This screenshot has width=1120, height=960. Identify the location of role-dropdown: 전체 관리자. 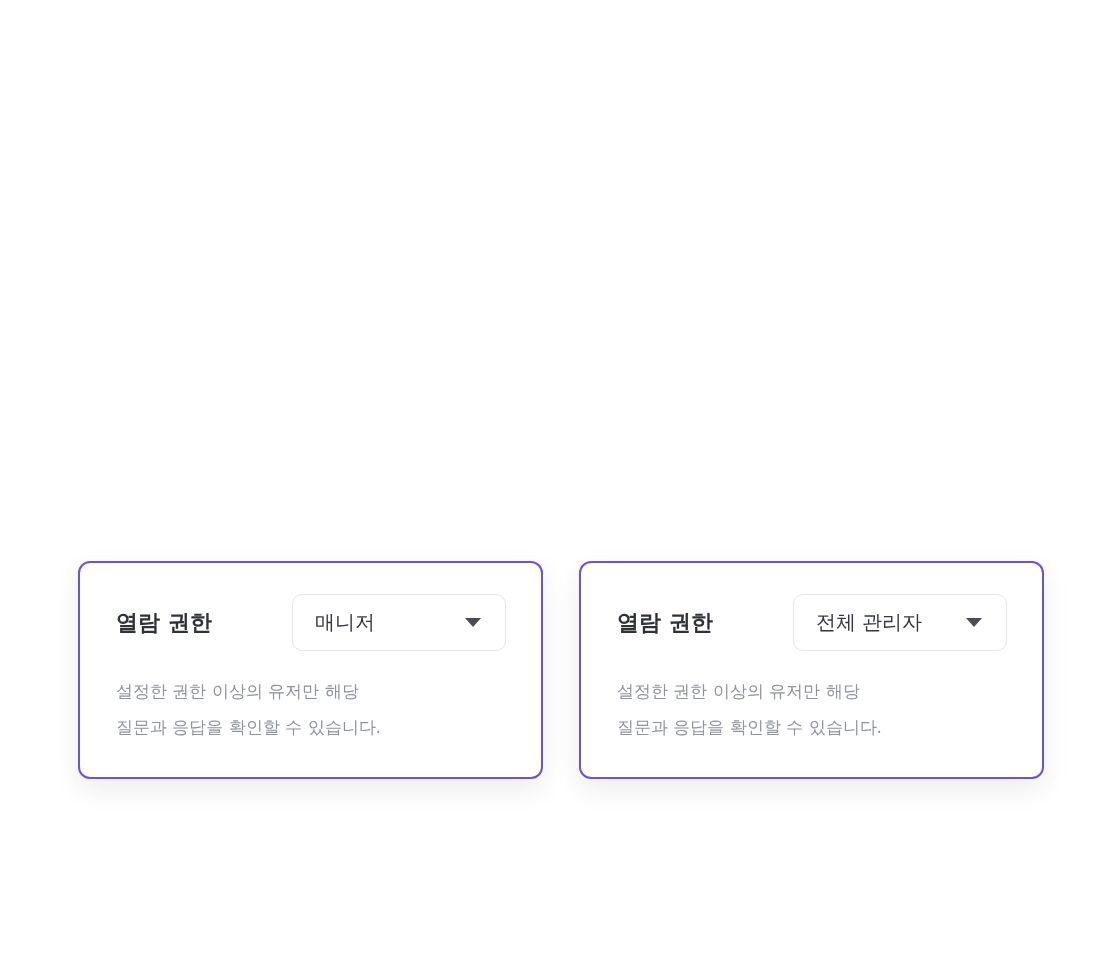
(900, 622).